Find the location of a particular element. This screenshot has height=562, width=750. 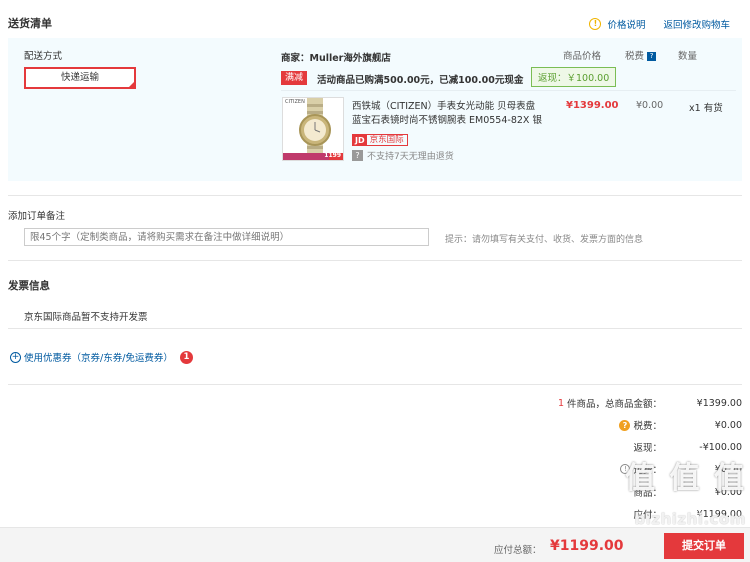

tax-value: ¥0.00 is located at coordinates (728, 425).